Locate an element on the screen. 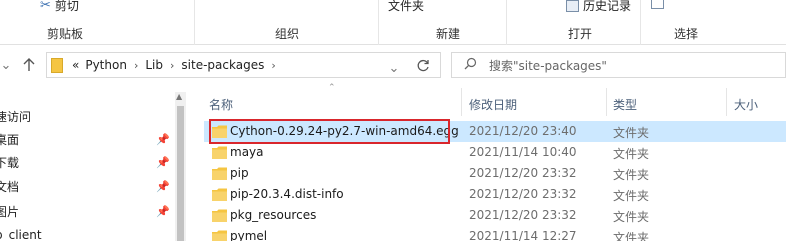  breadcrumb-overflow: « is located at coordinates (75, 65).